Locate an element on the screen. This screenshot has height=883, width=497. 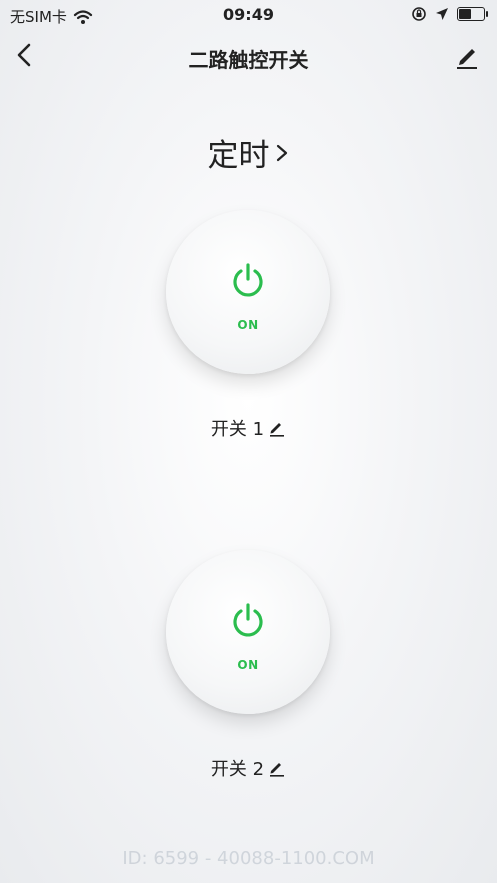
switch-1-power-button: ON is located at coordinates (248, 292).